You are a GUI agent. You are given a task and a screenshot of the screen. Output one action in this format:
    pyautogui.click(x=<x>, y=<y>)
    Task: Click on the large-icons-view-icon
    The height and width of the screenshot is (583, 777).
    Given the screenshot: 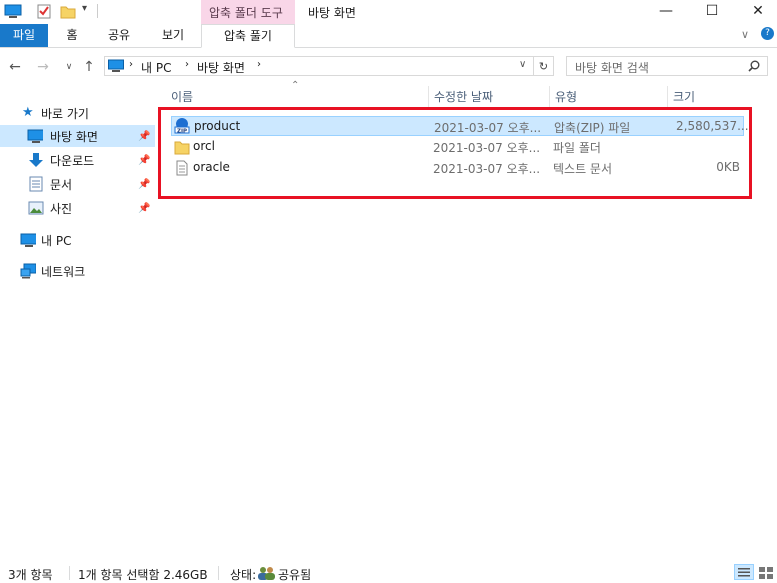 What is the action you would take?
    pyautogui.click(x=766, y=572)
    